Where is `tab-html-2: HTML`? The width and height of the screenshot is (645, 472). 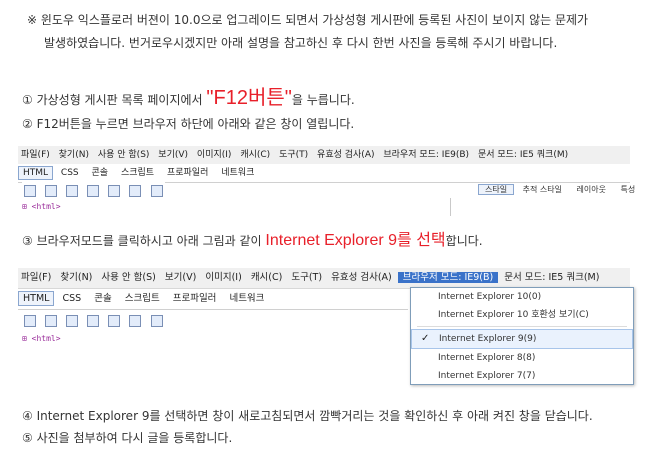
tab-html-2: HTML is located at coordinates (36, 298).